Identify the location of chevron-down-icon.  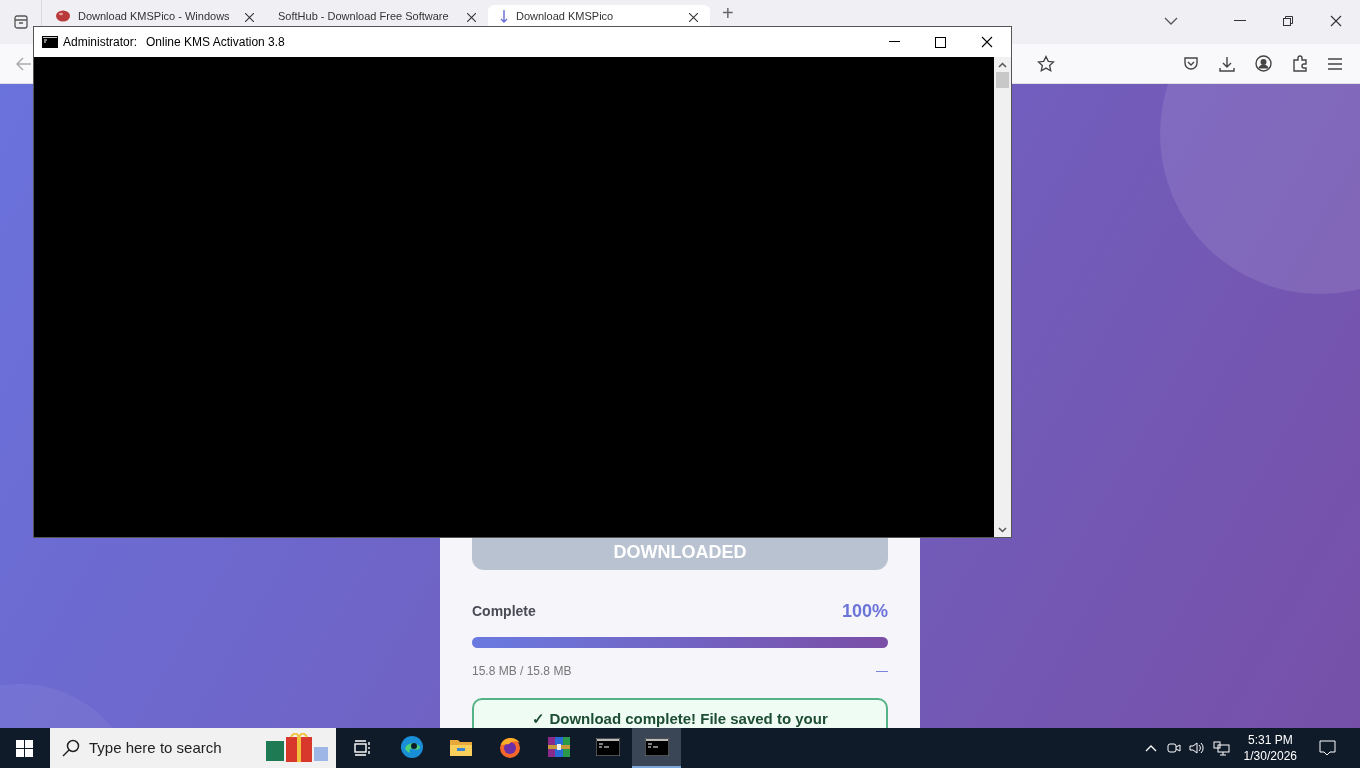
(1171, 21).